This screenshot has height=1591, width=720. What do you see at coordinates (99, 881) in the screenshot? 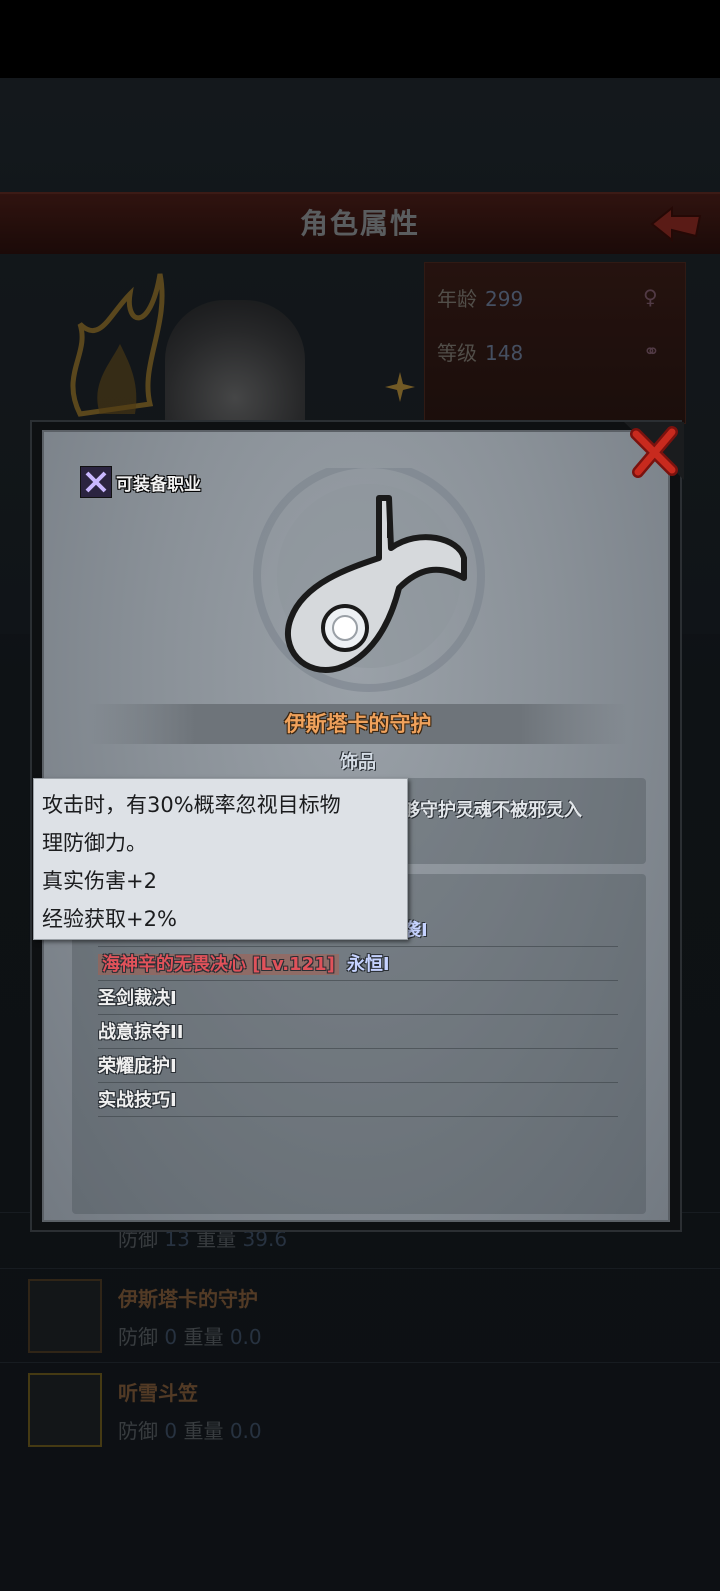
I see `tooltip-line: 真实伤害+2` at bounding box center [99, 881].